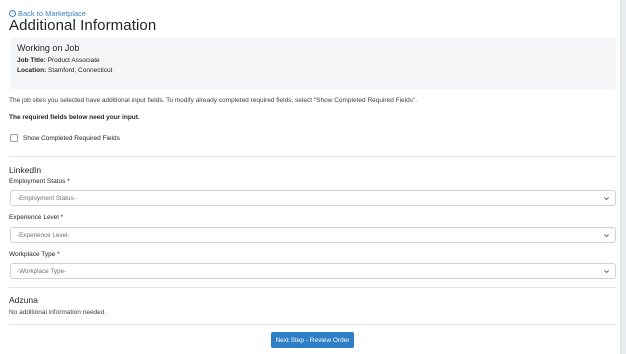 The height and width of the screenshot is (354, 626). What do you see at coordinates (32, 70) in the screenshot?
I see `location-label: Location:` at bounding box center [32, 70].